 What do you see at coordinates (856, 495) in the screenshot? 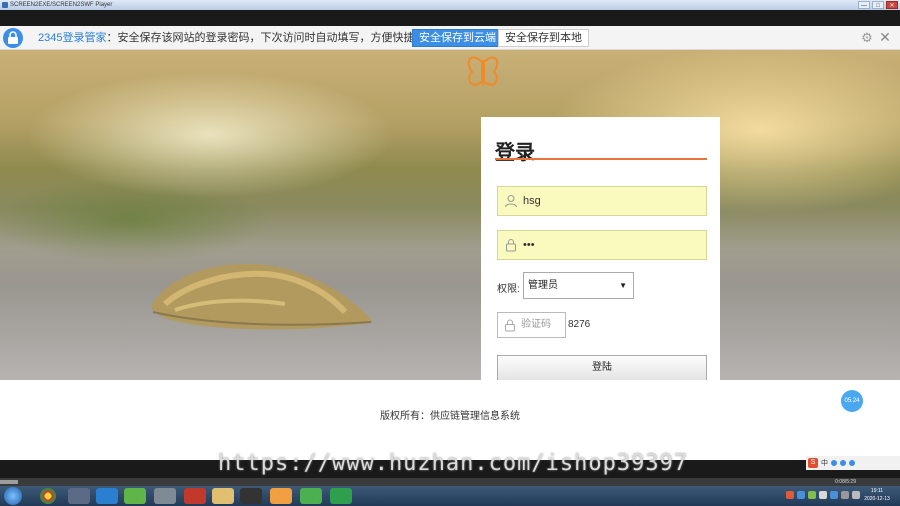
I see `network-icon` at bounding box center [856, 495].